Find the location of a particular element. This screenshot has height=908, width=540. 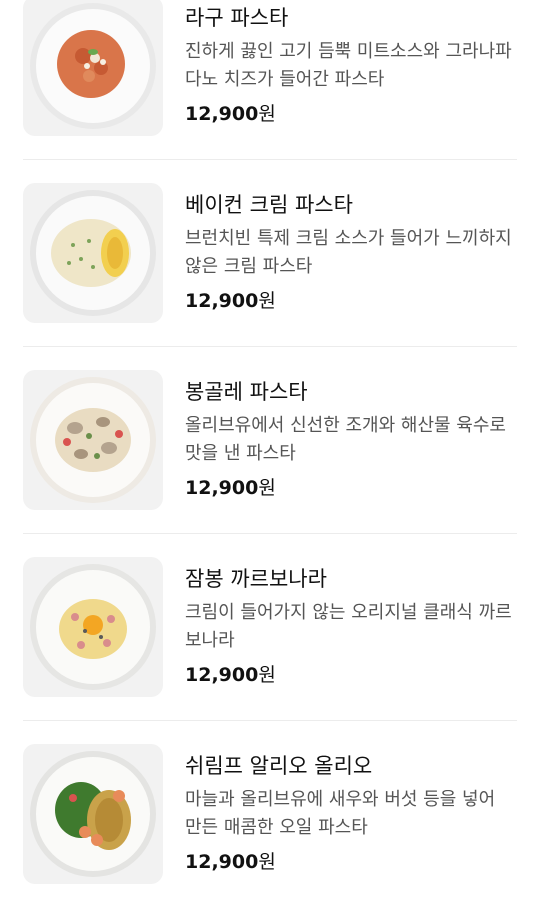

bacon-cream-pasta-dish-icon is located at coordinates (93, 253).